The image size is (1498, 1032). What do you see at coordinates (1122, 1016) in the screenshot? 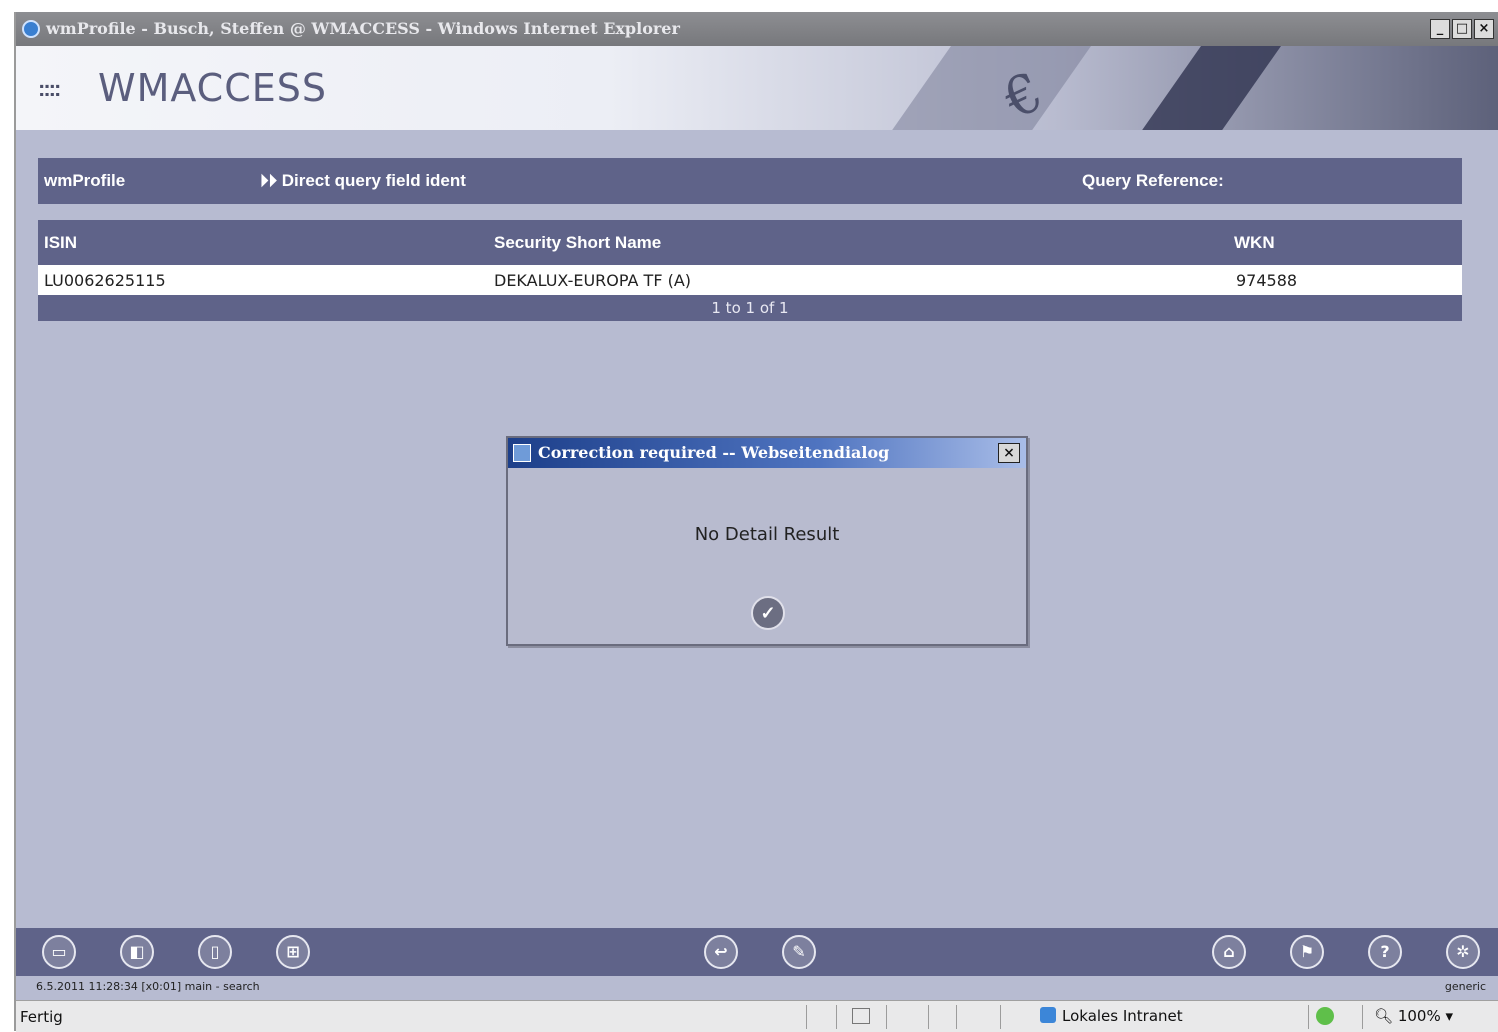
I see `zone-label: Lokales Intranet` at bounding box center [1122, 1016].